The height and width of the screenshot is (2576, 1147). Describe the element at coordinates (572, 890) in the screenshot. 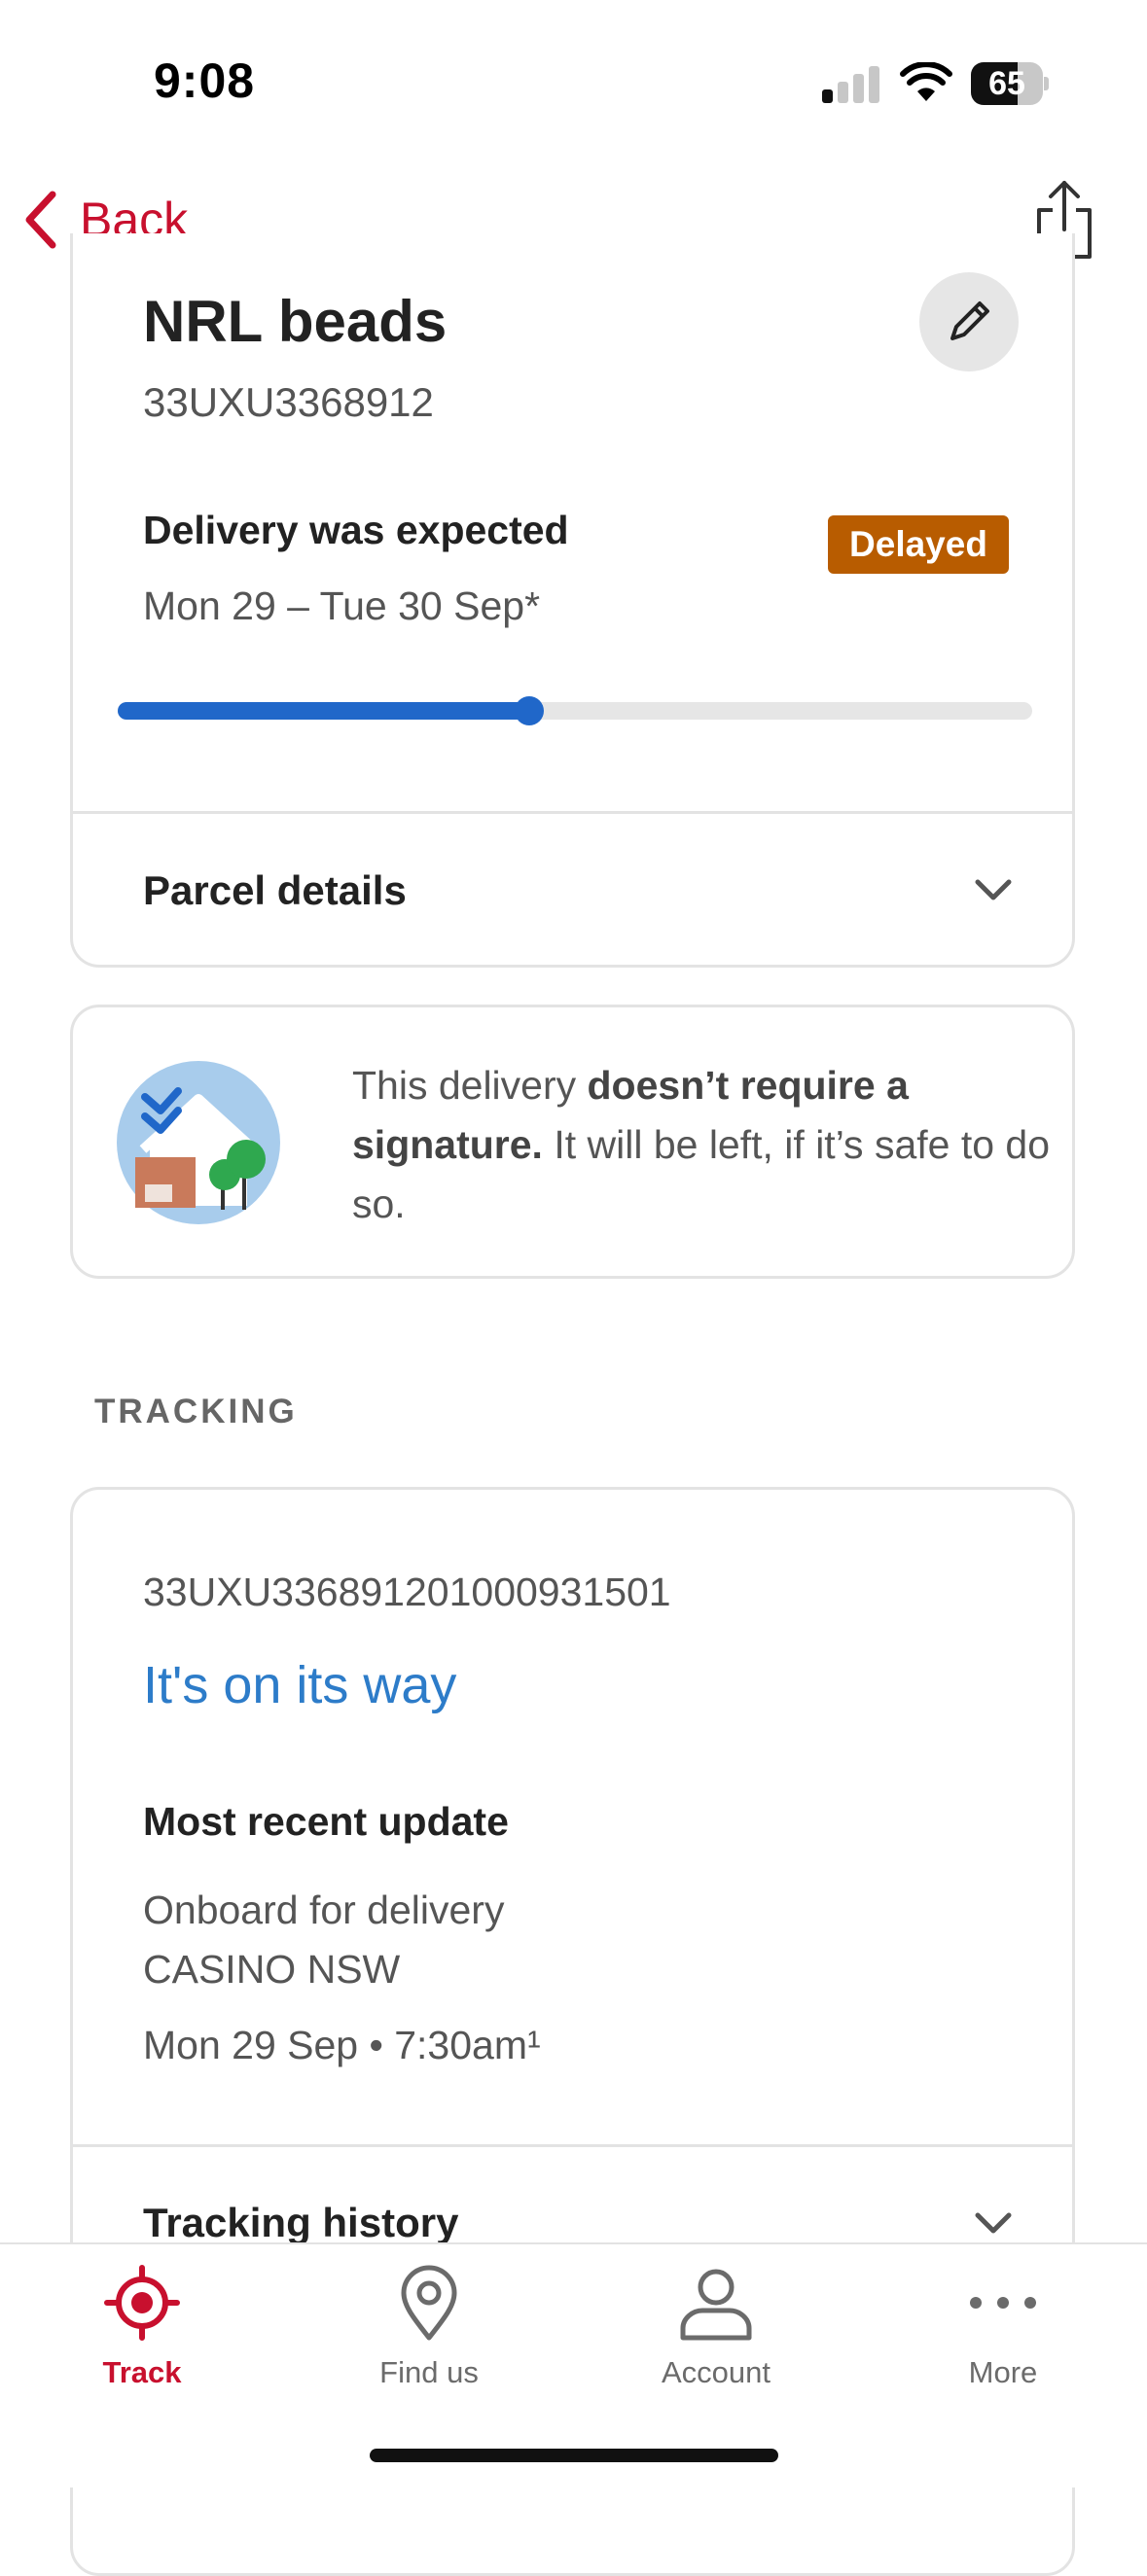

I see `parcel-details-row: Parcel details` at that location.